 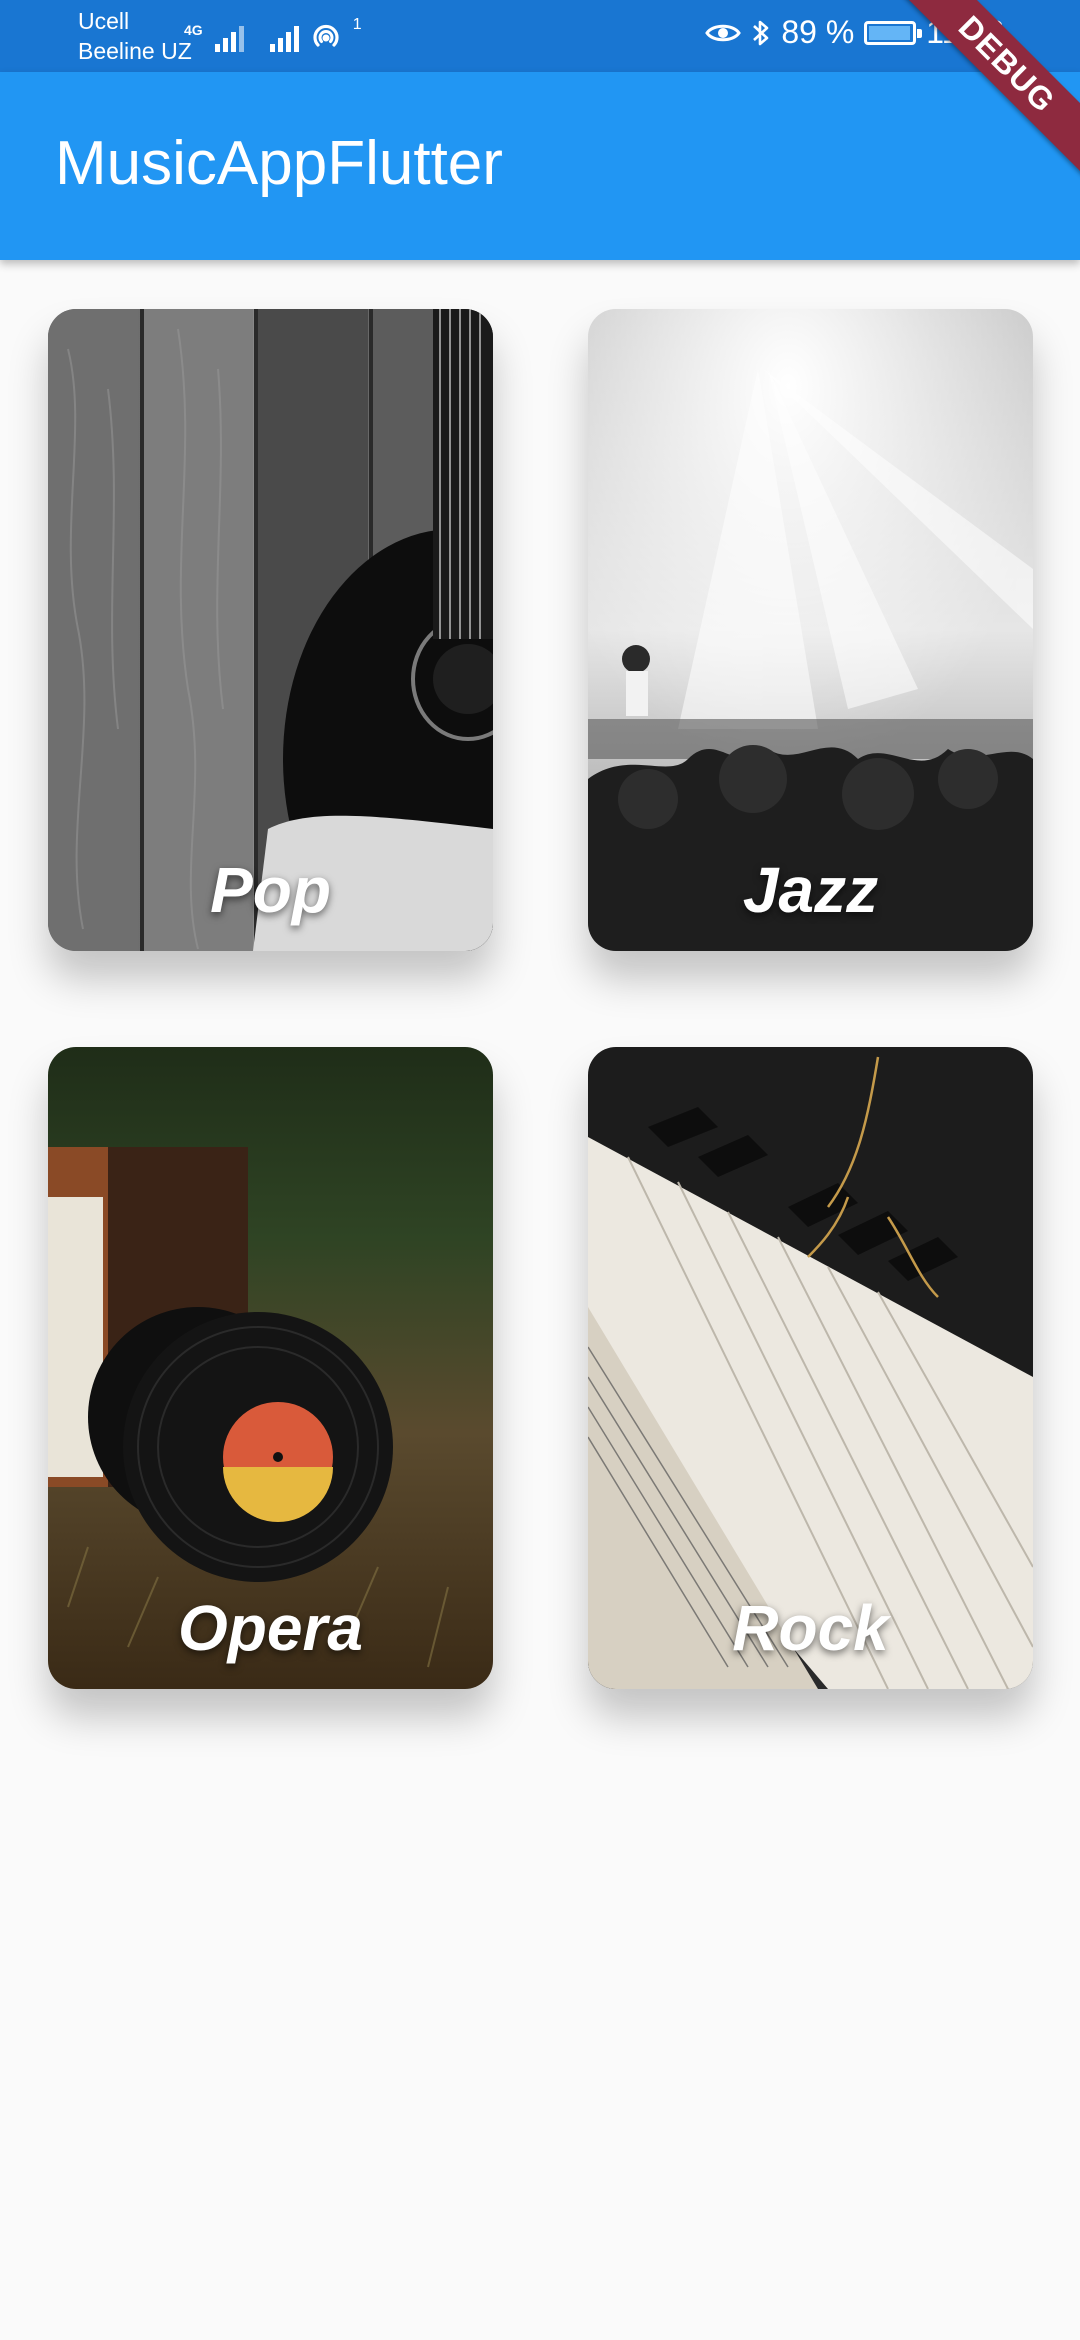 I want to click on genre-label: Pop, so click(x=270, y=890).